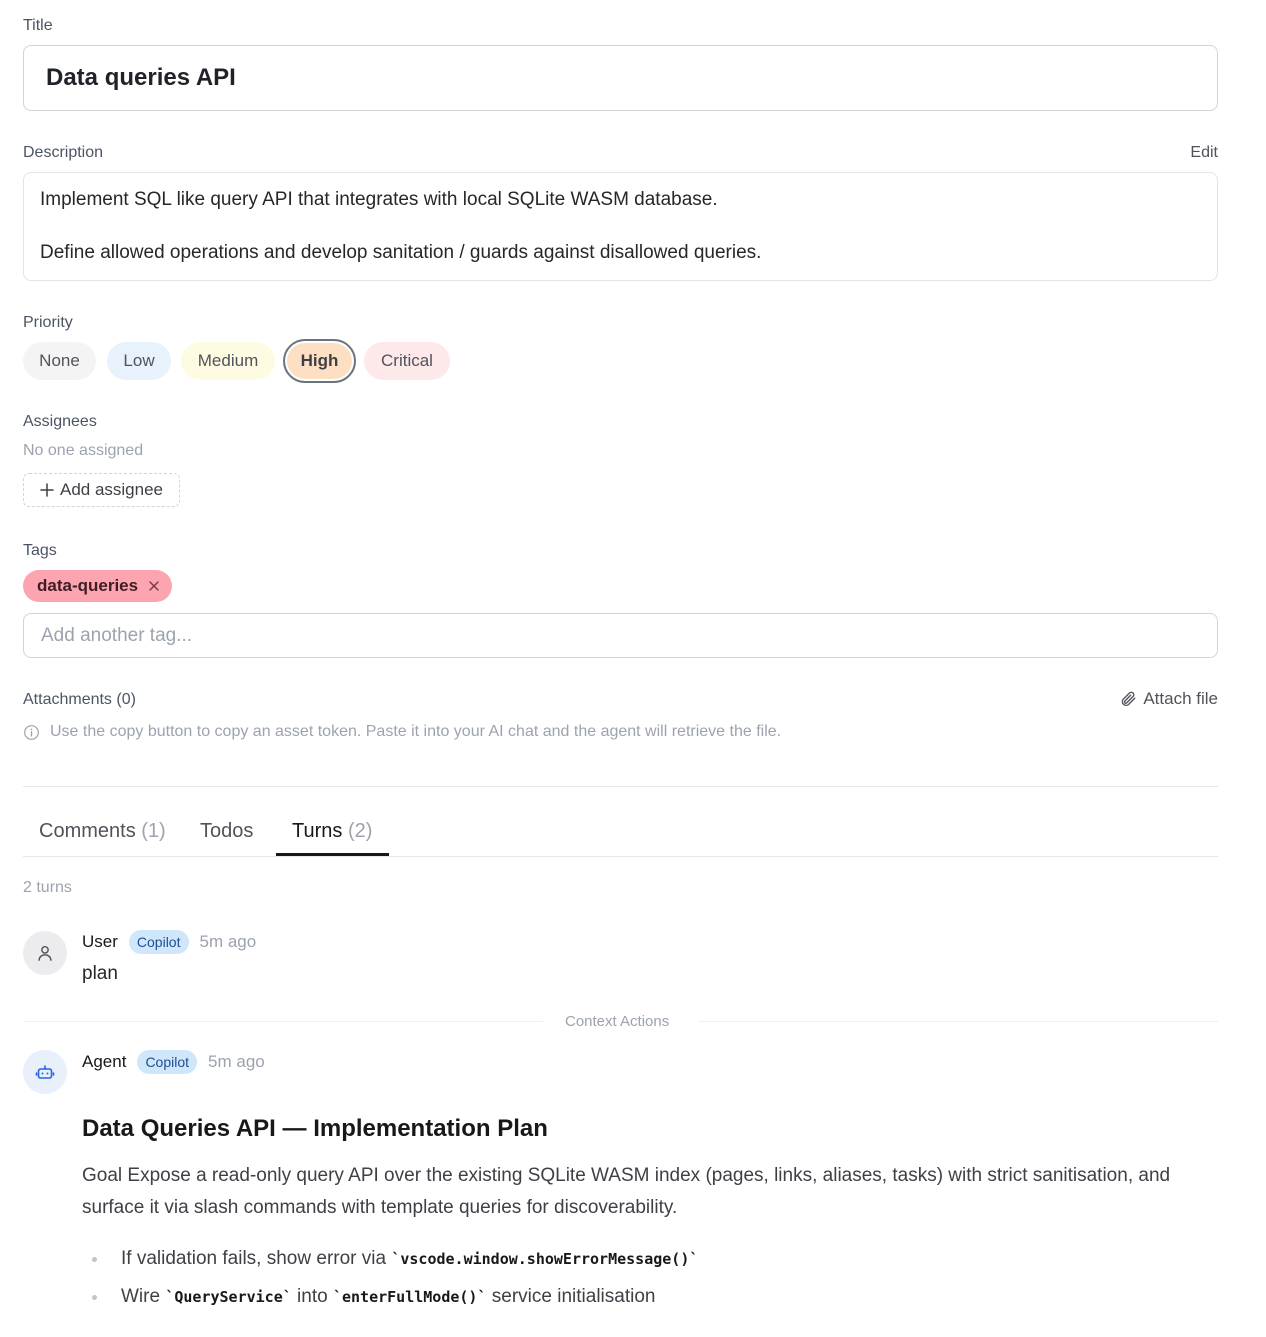  I want to click on agent-avatar, so click(45, 1072).